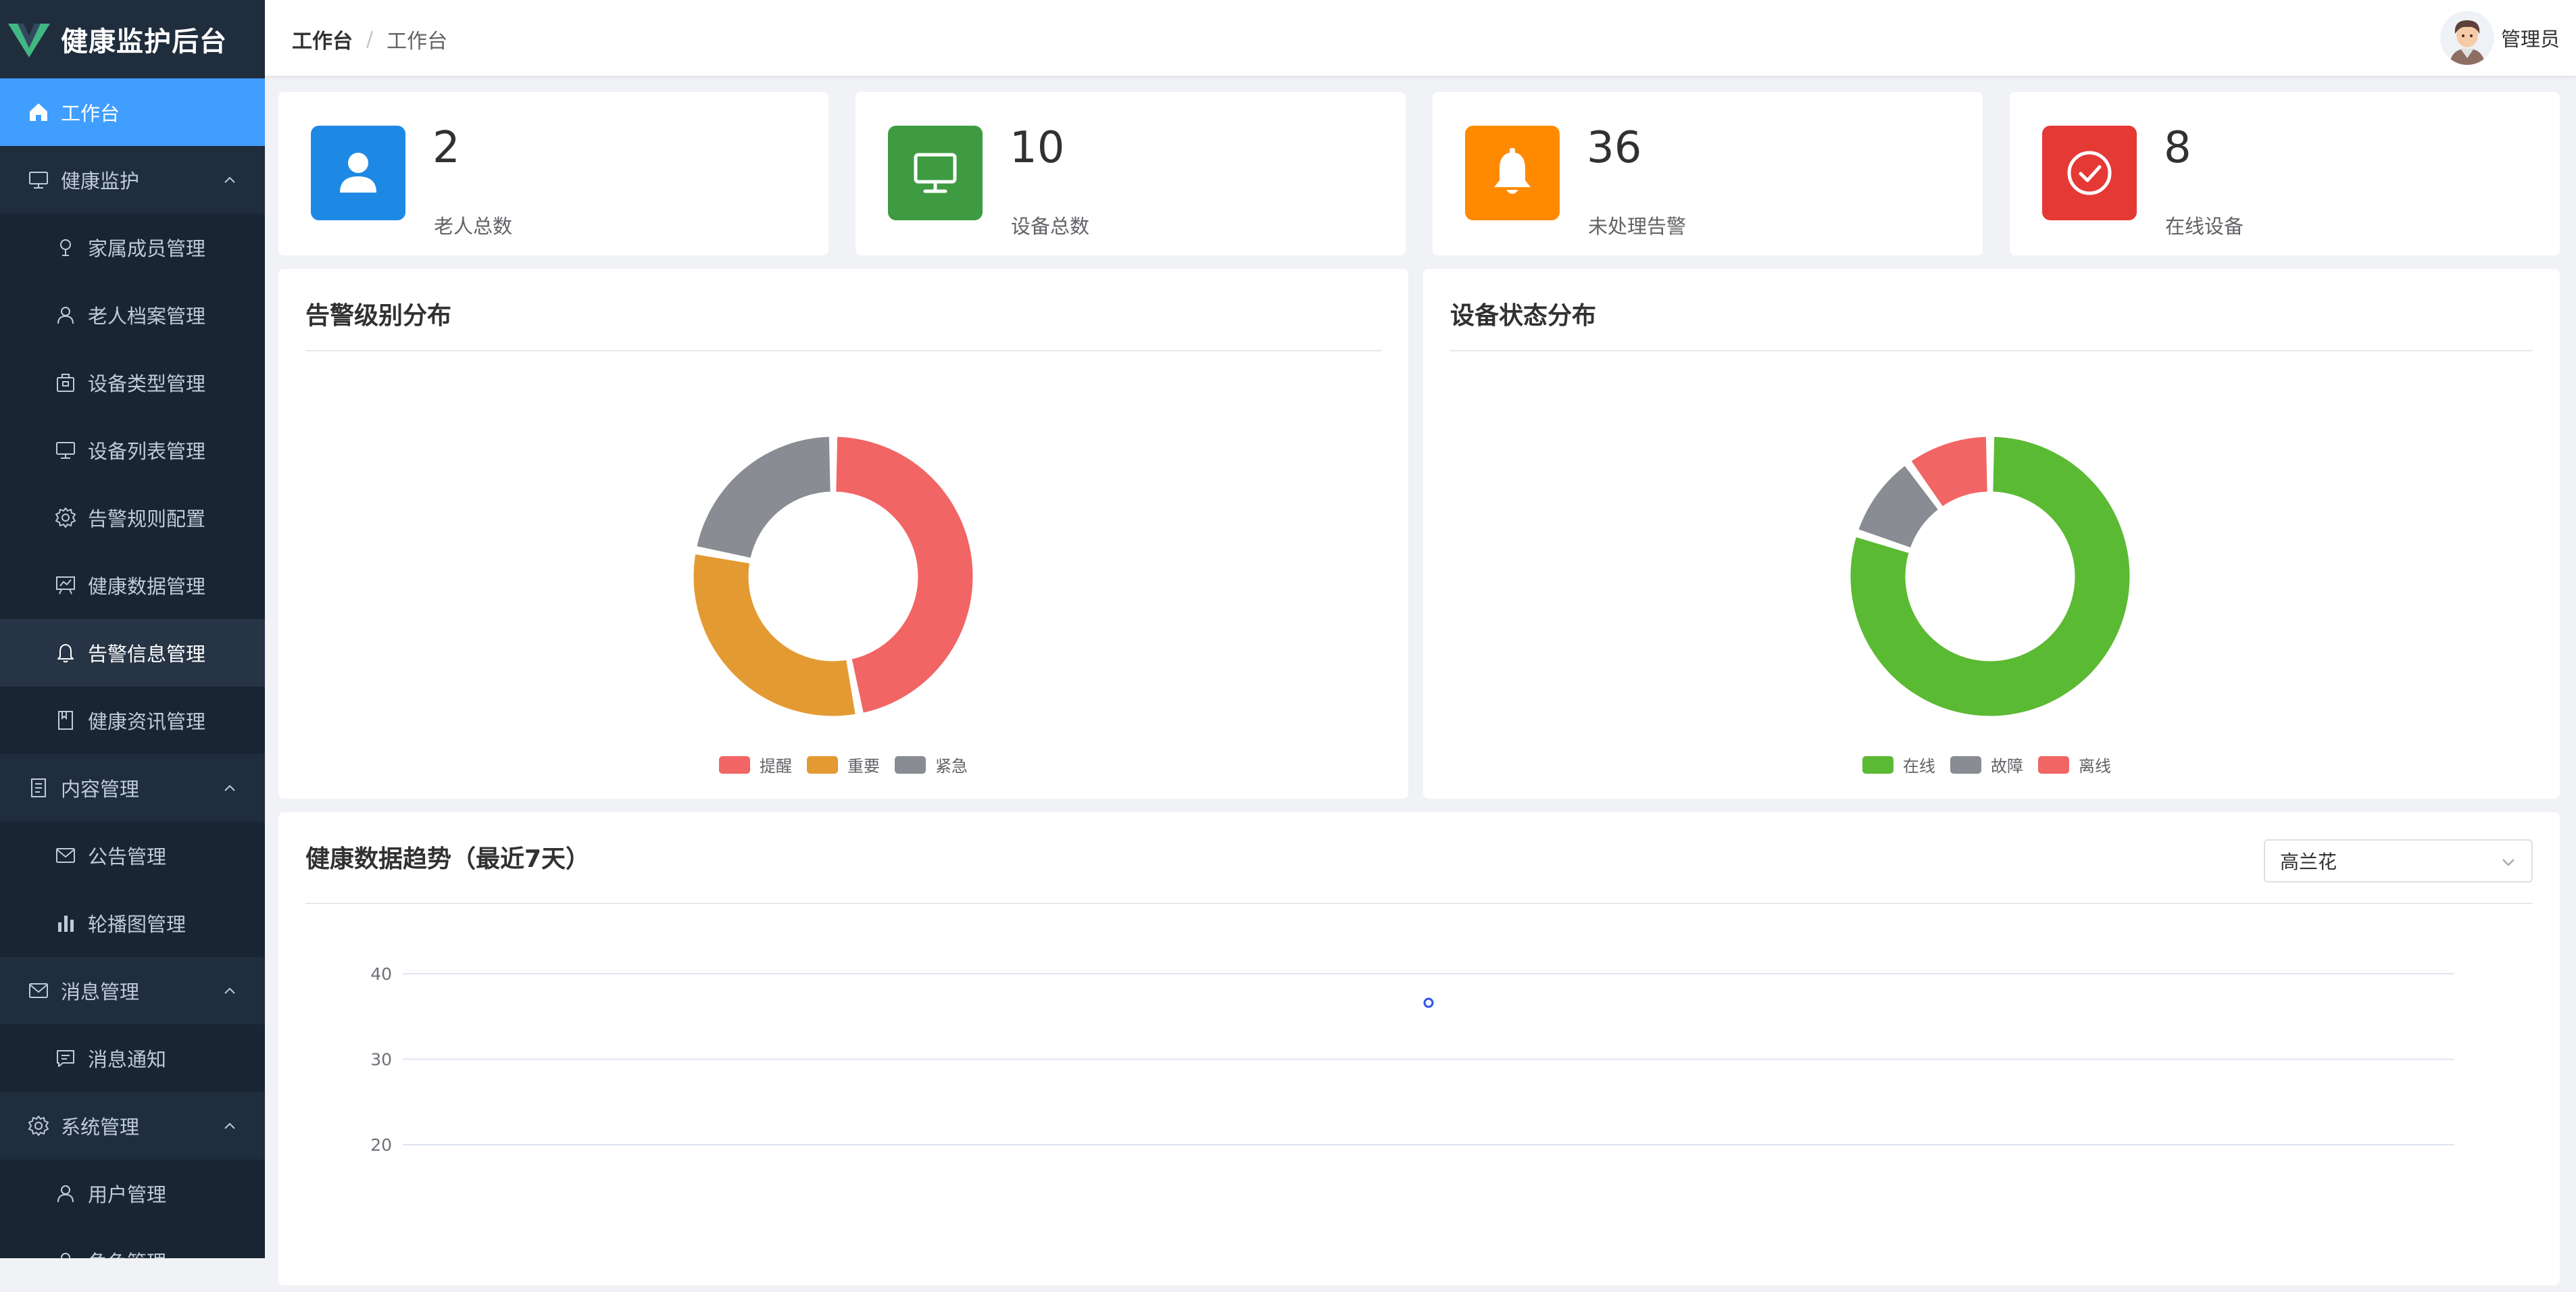  Describe the element at coordinates (2007, 766) in the screenshot. I see `legend-label: 故障` at that location.